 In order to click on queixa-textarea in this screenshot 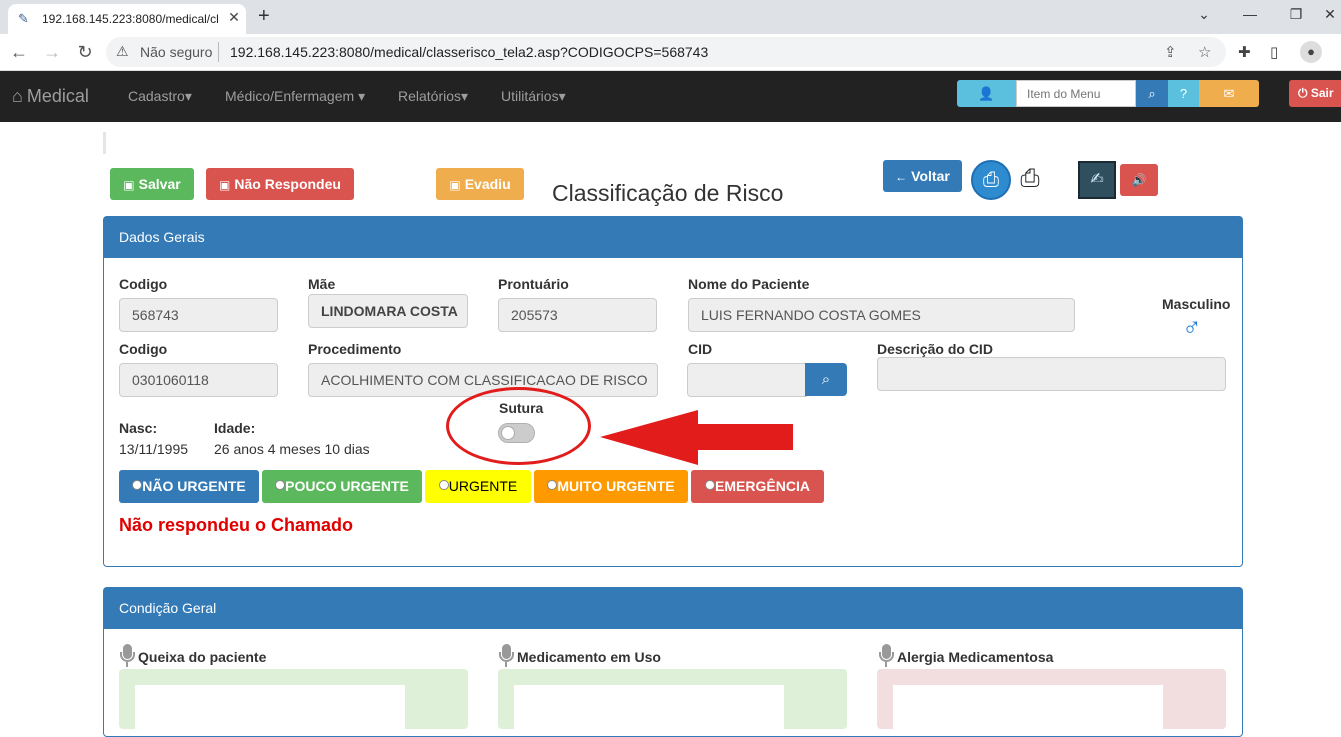, I will do `click(270, 710)`.